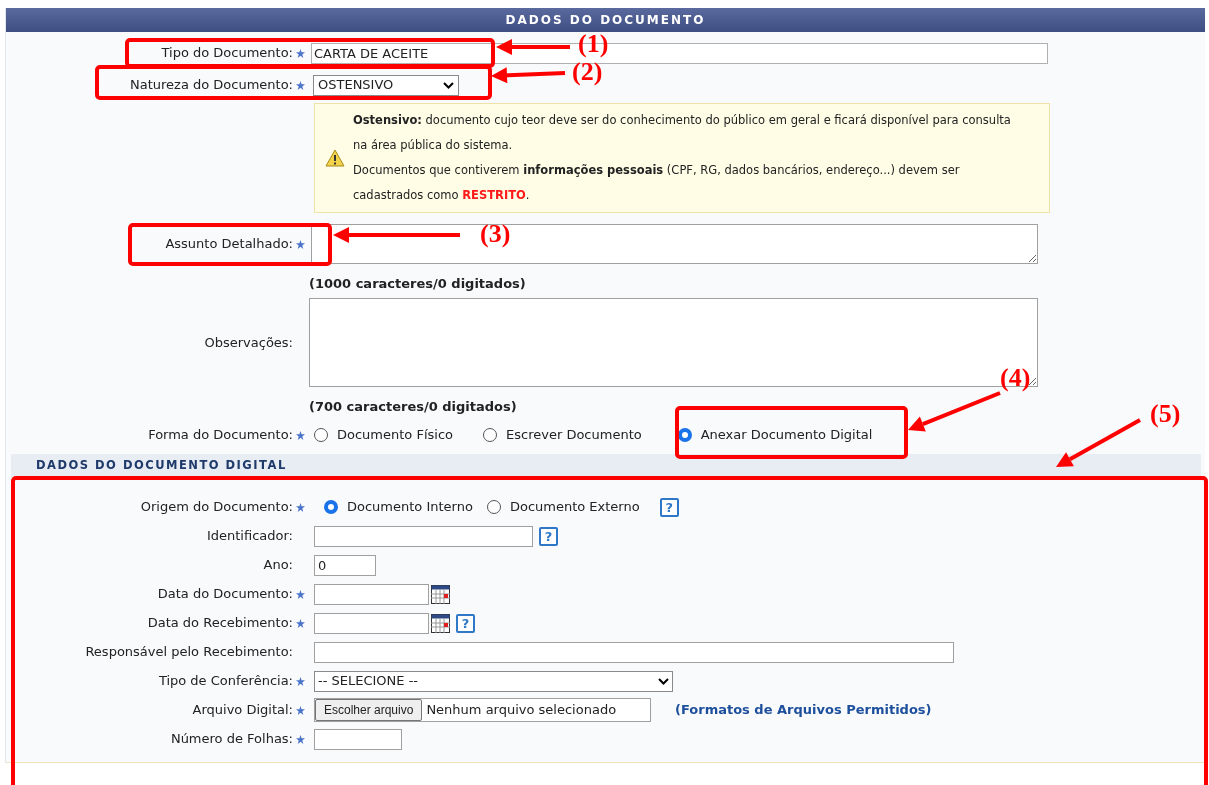 The height and width of the screenshot is (785, 1209). Describe the element at coordinates (1165, 414) in the screenshot. I see `annotation-label: (5)` at that location.